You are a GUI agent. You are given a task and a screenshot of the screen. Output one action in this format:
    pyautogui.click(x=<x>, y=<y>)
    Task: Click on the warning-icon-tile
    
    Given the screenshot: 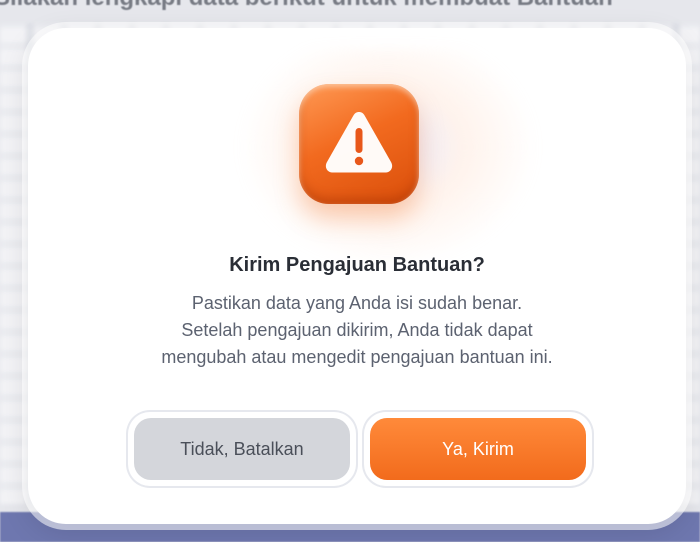 What is the action you would take?
    pyautogui.click(x=359, y=144)
    